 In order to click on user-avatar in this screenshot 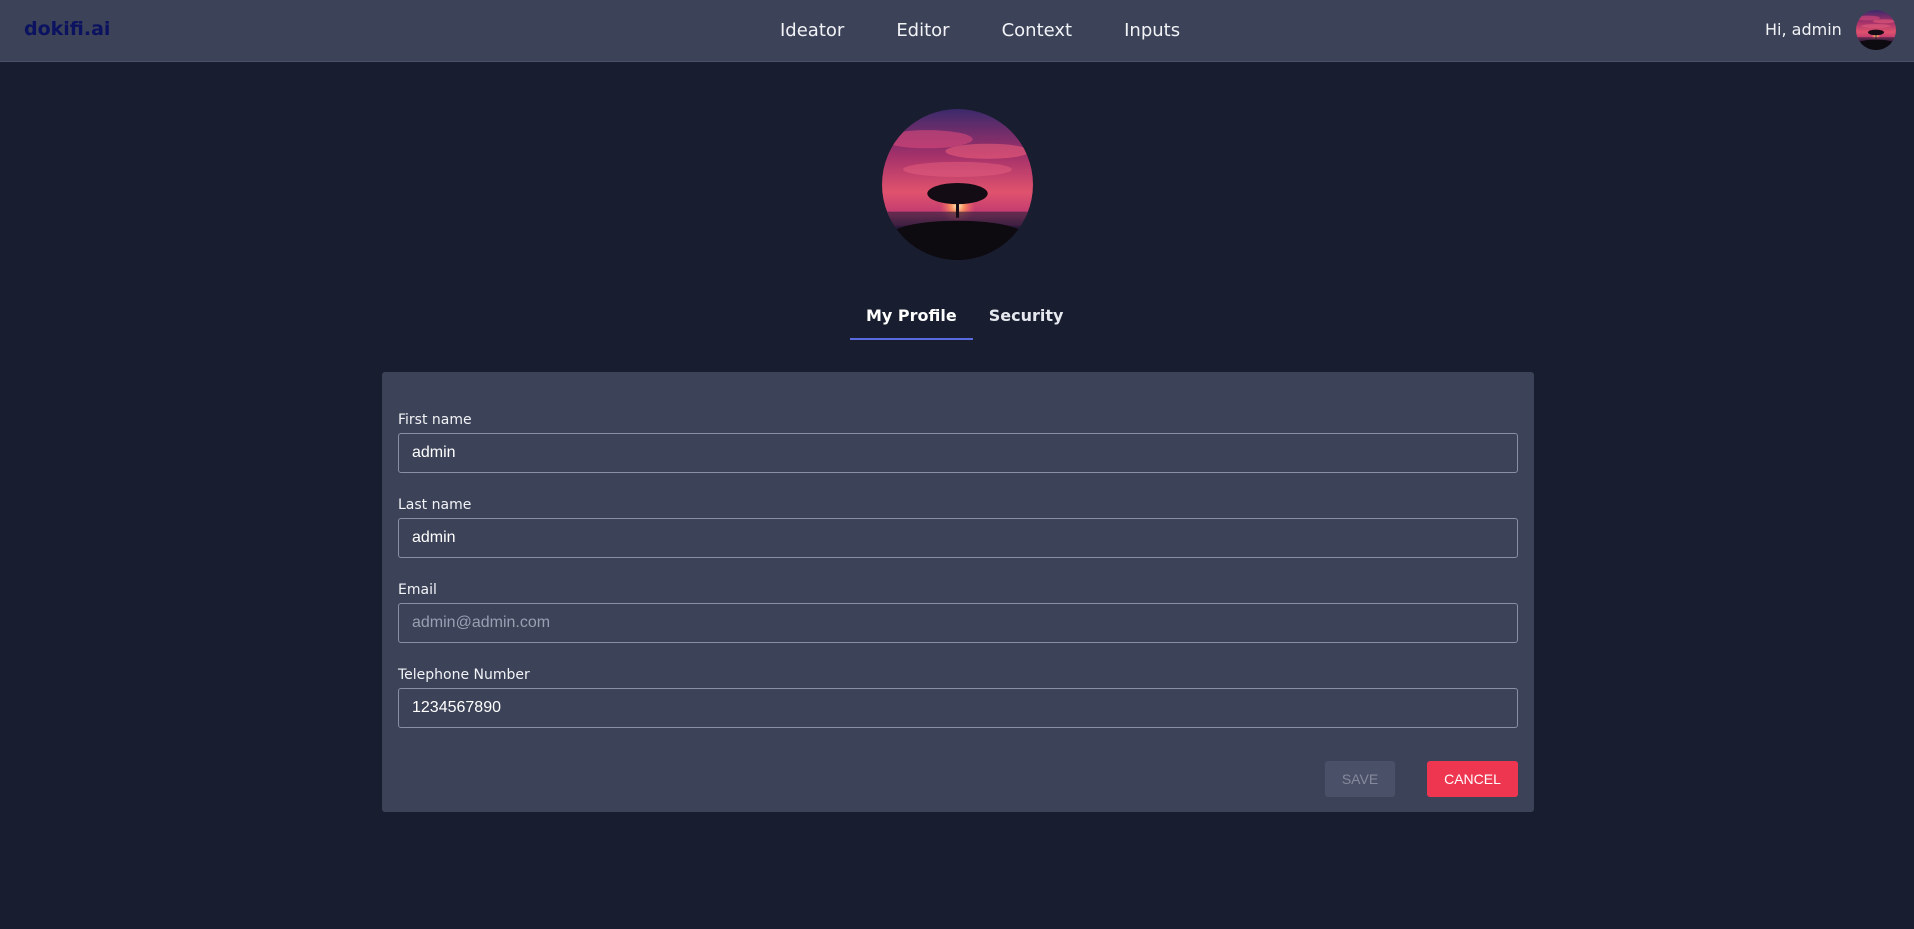, I will do `click(1876, 30)`.